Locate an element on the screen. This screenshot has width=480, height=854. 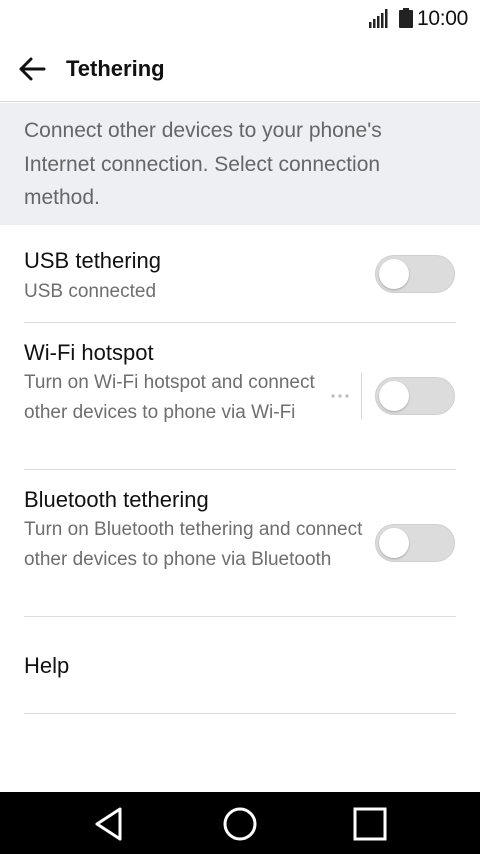
setting-title: USB tethering is located at coordinates (92, 260).